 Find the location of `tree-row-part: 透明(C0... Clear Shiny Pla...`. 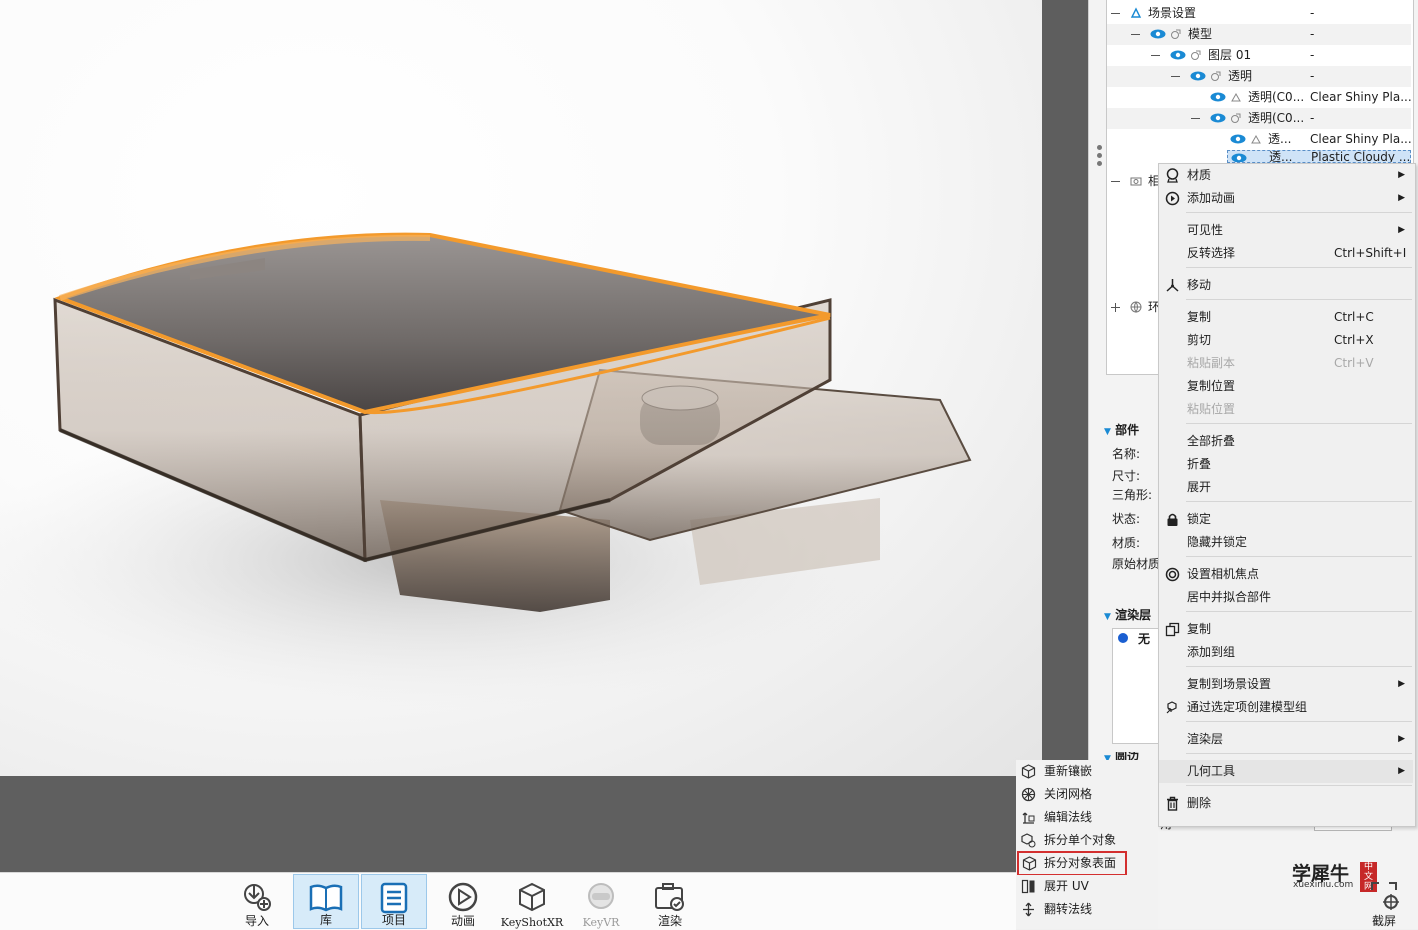

tree-row-part: 透明(C0... Clear Shiny Pla... is located at coordinates (1259, 97).